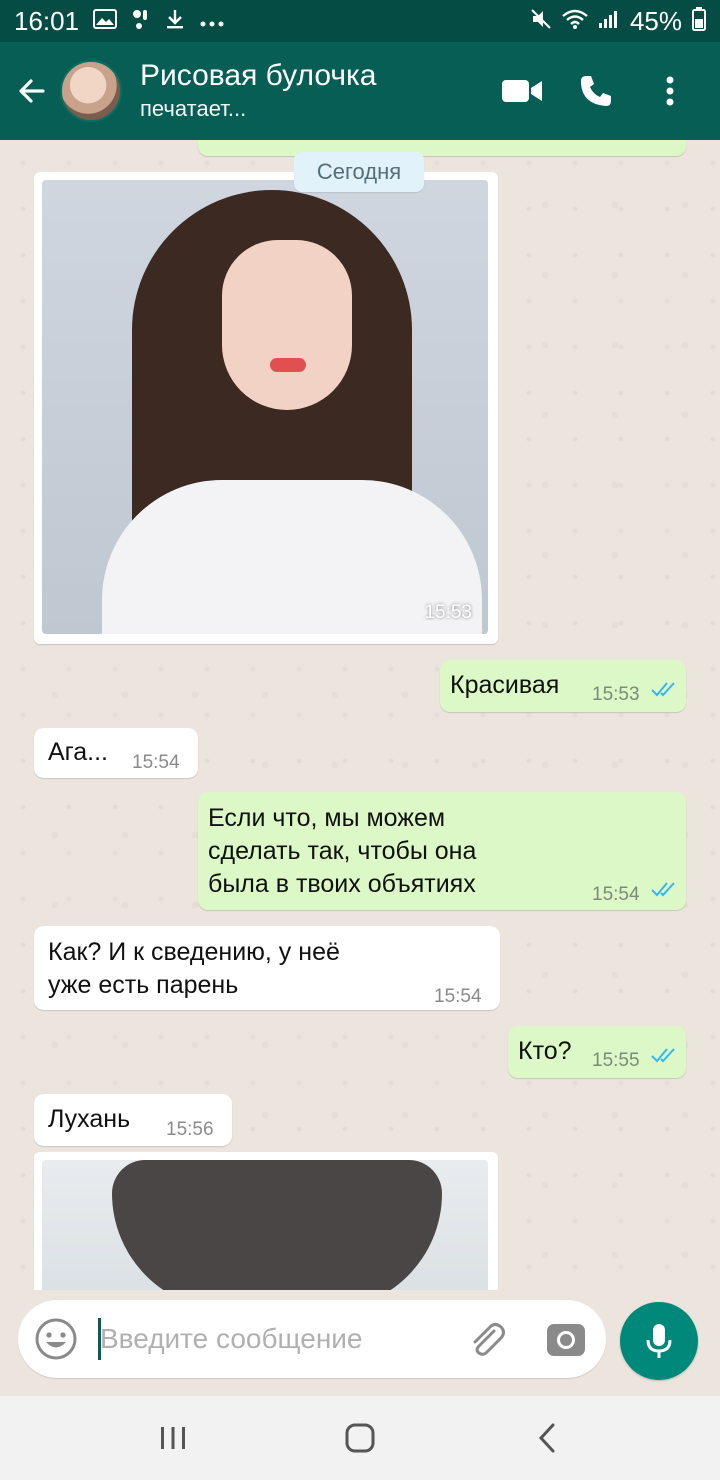  I want to click on mute-icon, so click(541, 21).